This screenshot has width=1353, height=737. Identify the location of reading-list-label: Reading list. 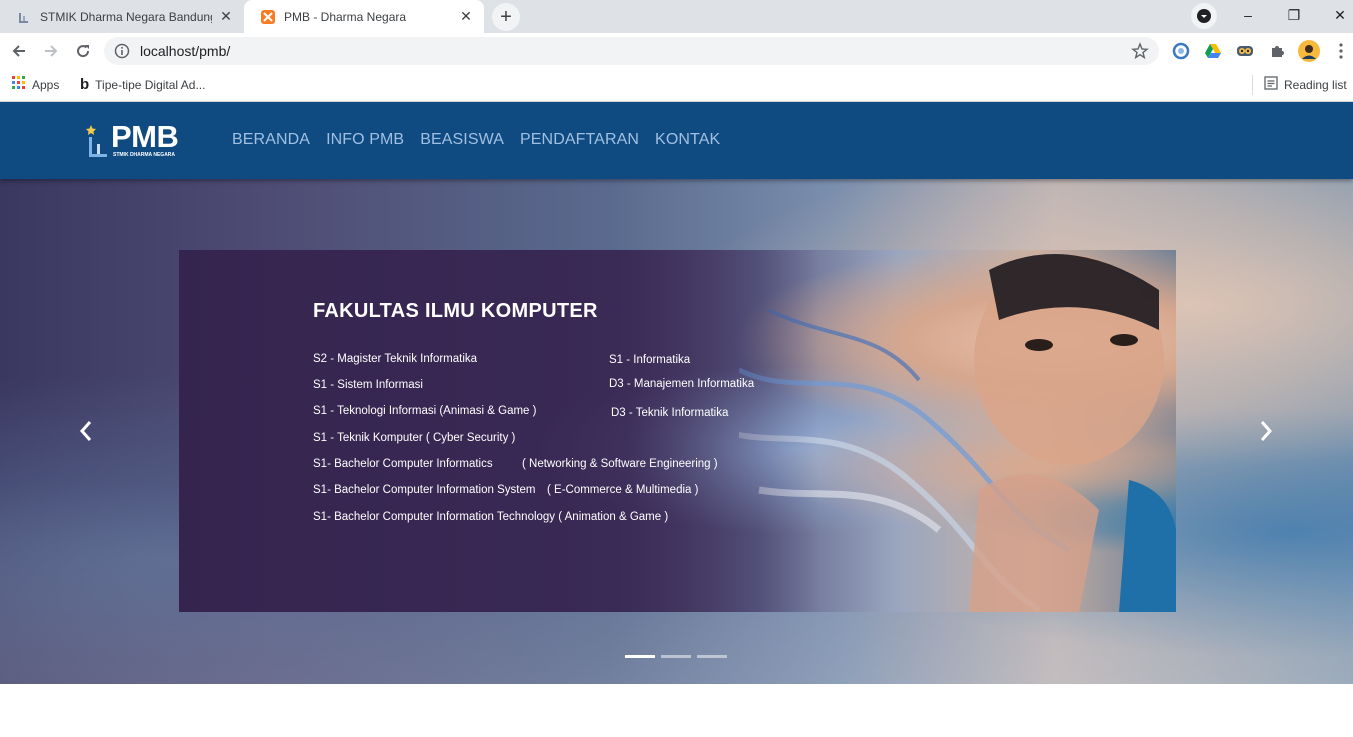
(1315, 84).